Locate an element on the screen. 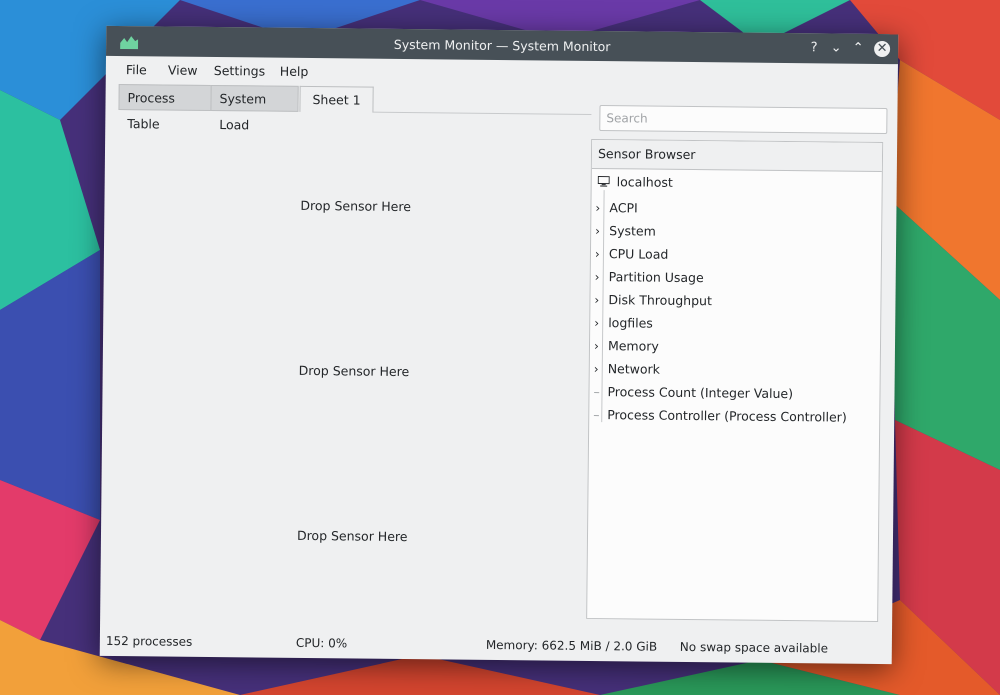 The width and height of the screenshot is (1000, 695). tree-root-label: localhost is located at coordinates (644, 182).